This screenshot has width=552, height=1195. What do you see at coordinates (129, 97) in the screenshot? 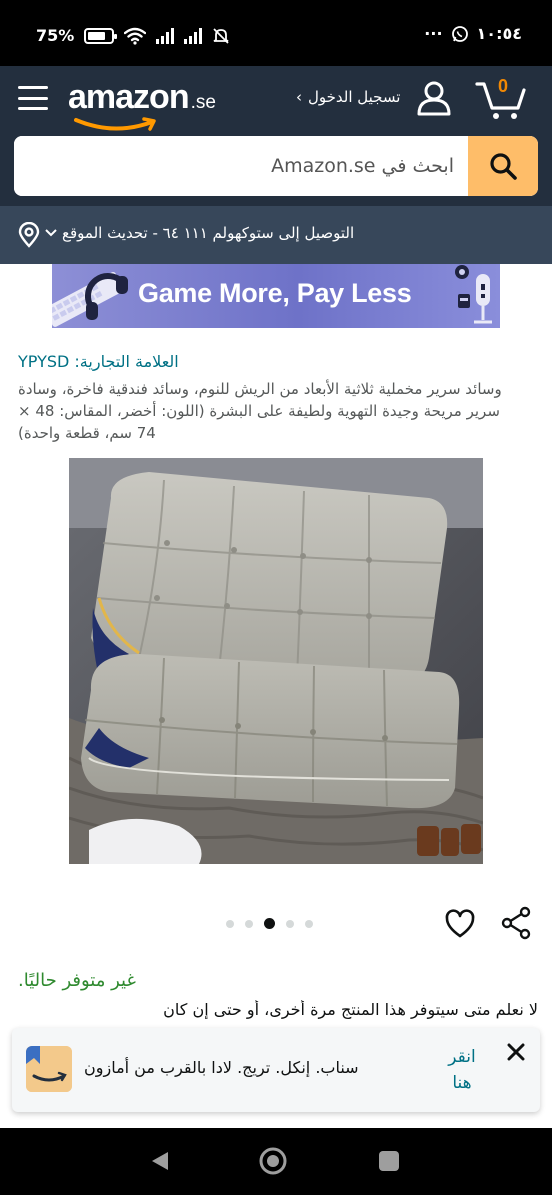
I see `logo-text: amazon` at bounding box center [129, 97].